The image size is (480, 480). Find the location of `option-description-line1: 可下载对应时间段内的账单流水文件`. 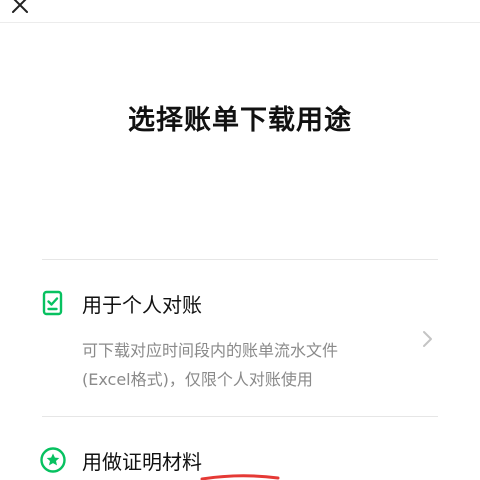

option-description-line1: 可下载对应时间段内的账单流水文件 is located at coordinates (210, 350).